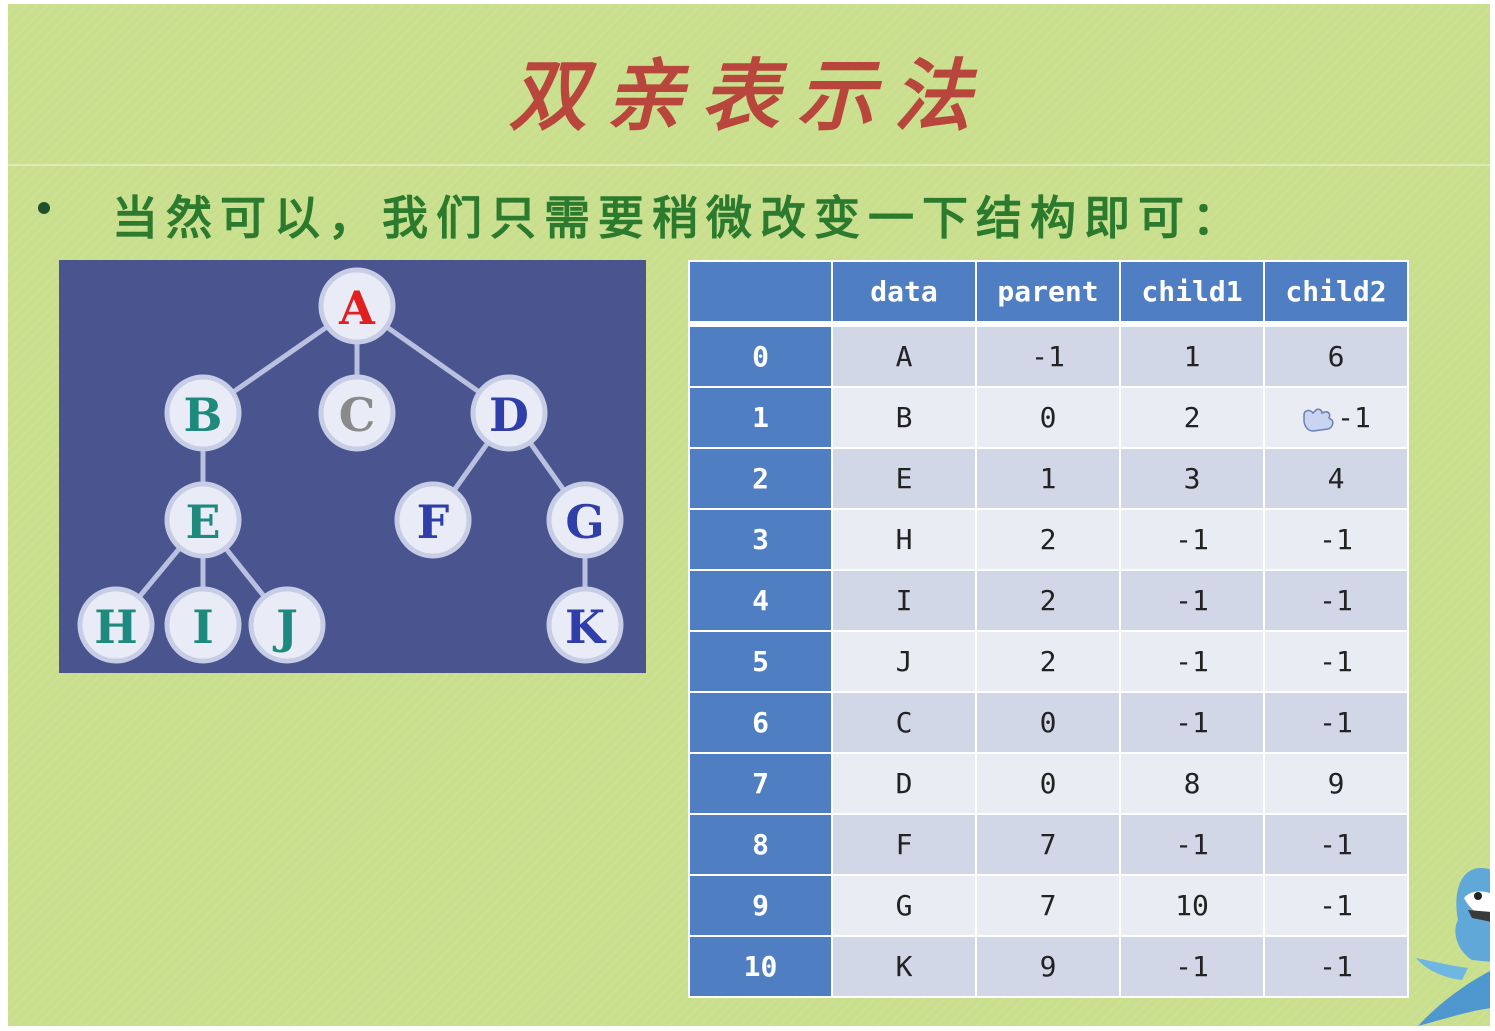 This screenshot has width=1495, height=1031. What do you see at coordinates (904, 905) in the screenshot?
I see `cell-data: G` at bounding box center [904, 905].